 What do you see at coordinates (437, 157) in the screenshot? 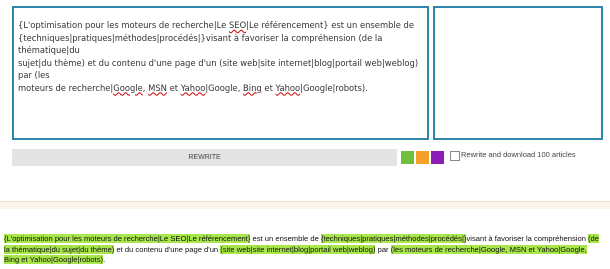
I see `purple-color-swatch` at bounding box center [437, 157].